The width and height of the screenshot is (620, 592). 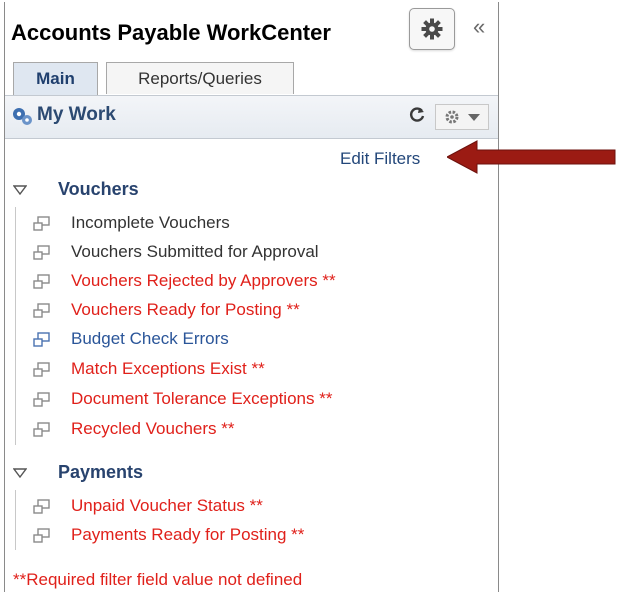 What do you see at coordinates (479, 27) in the screenshot?
I see `collapse-icon: «` at bounding box center [479, 27].